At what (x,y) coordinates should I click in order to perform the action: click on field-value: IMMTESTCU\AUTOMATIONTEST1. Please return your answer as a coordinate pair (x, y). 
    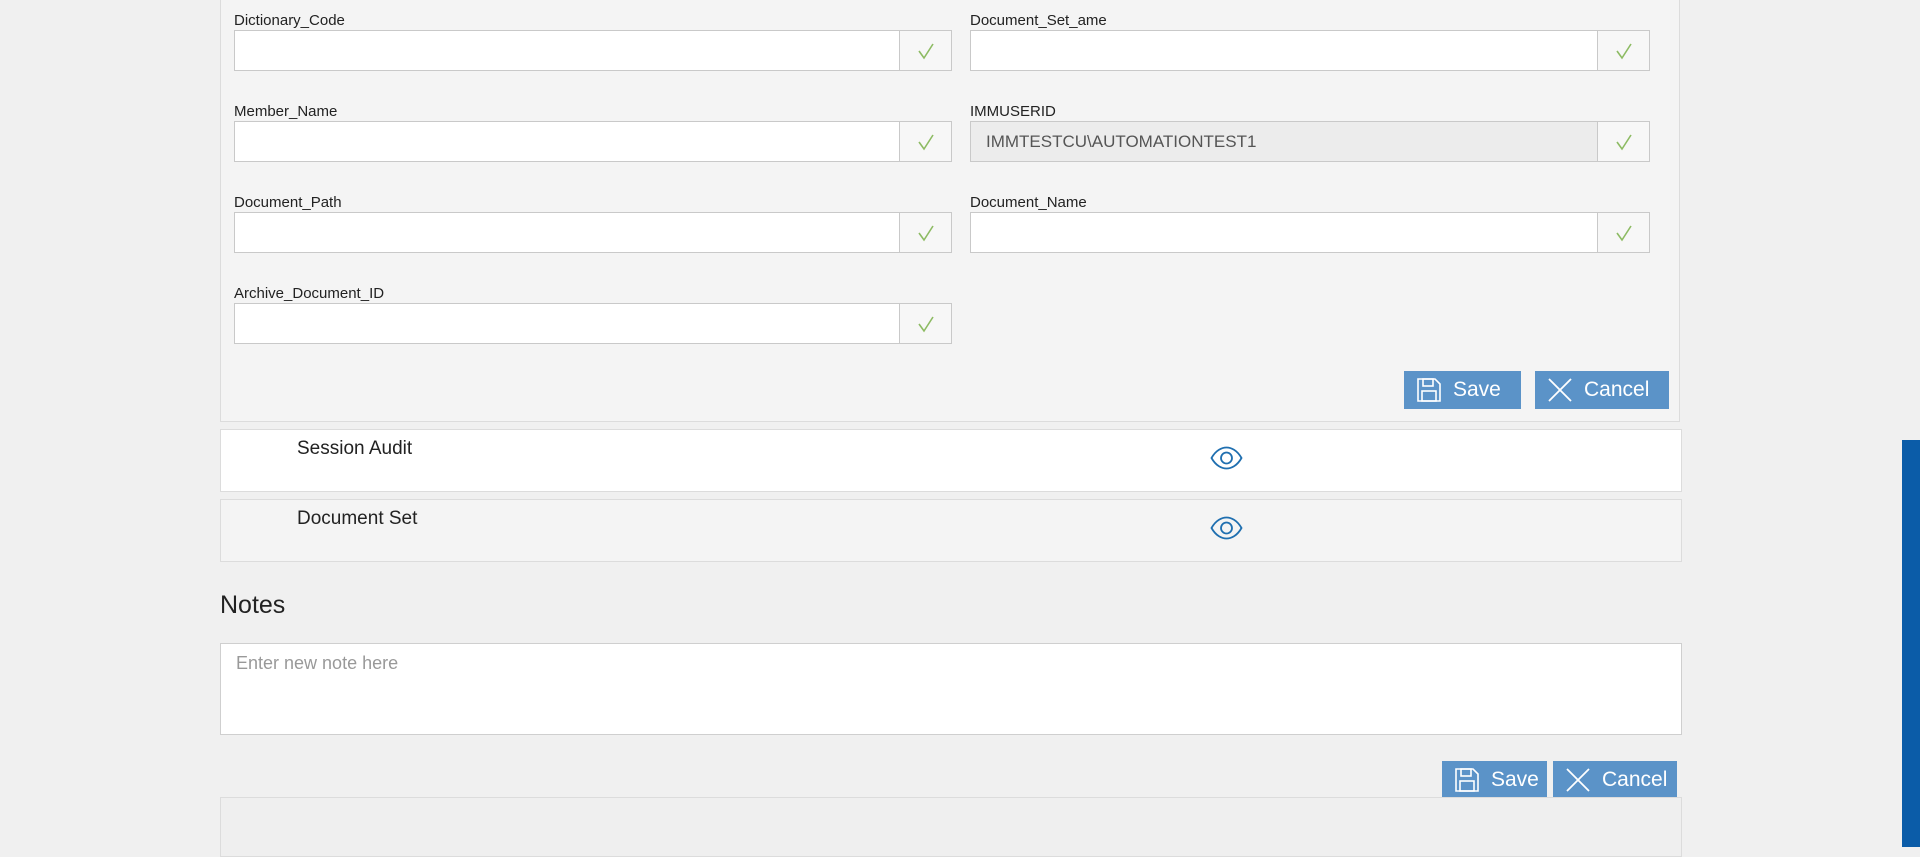
    Looking at the image, I should click on (1121, 141).